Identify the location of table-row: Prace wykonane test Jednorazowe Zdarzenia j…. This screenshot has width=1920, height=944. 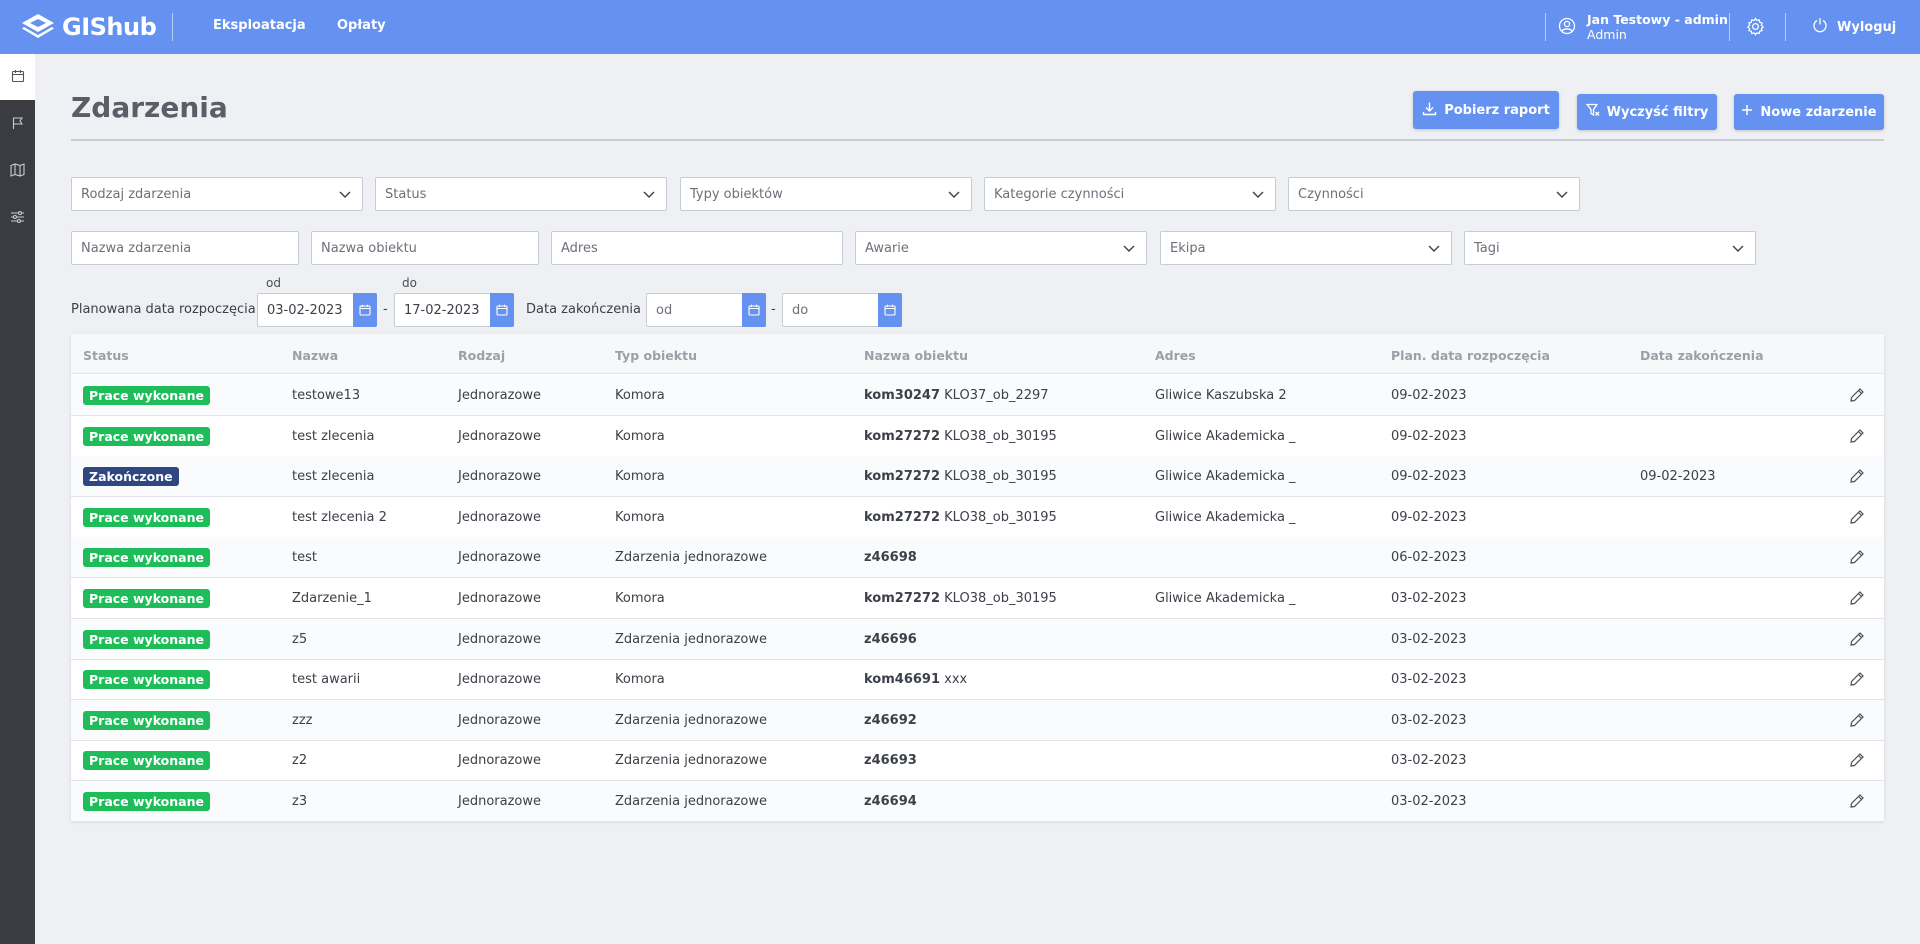
(977, 558).